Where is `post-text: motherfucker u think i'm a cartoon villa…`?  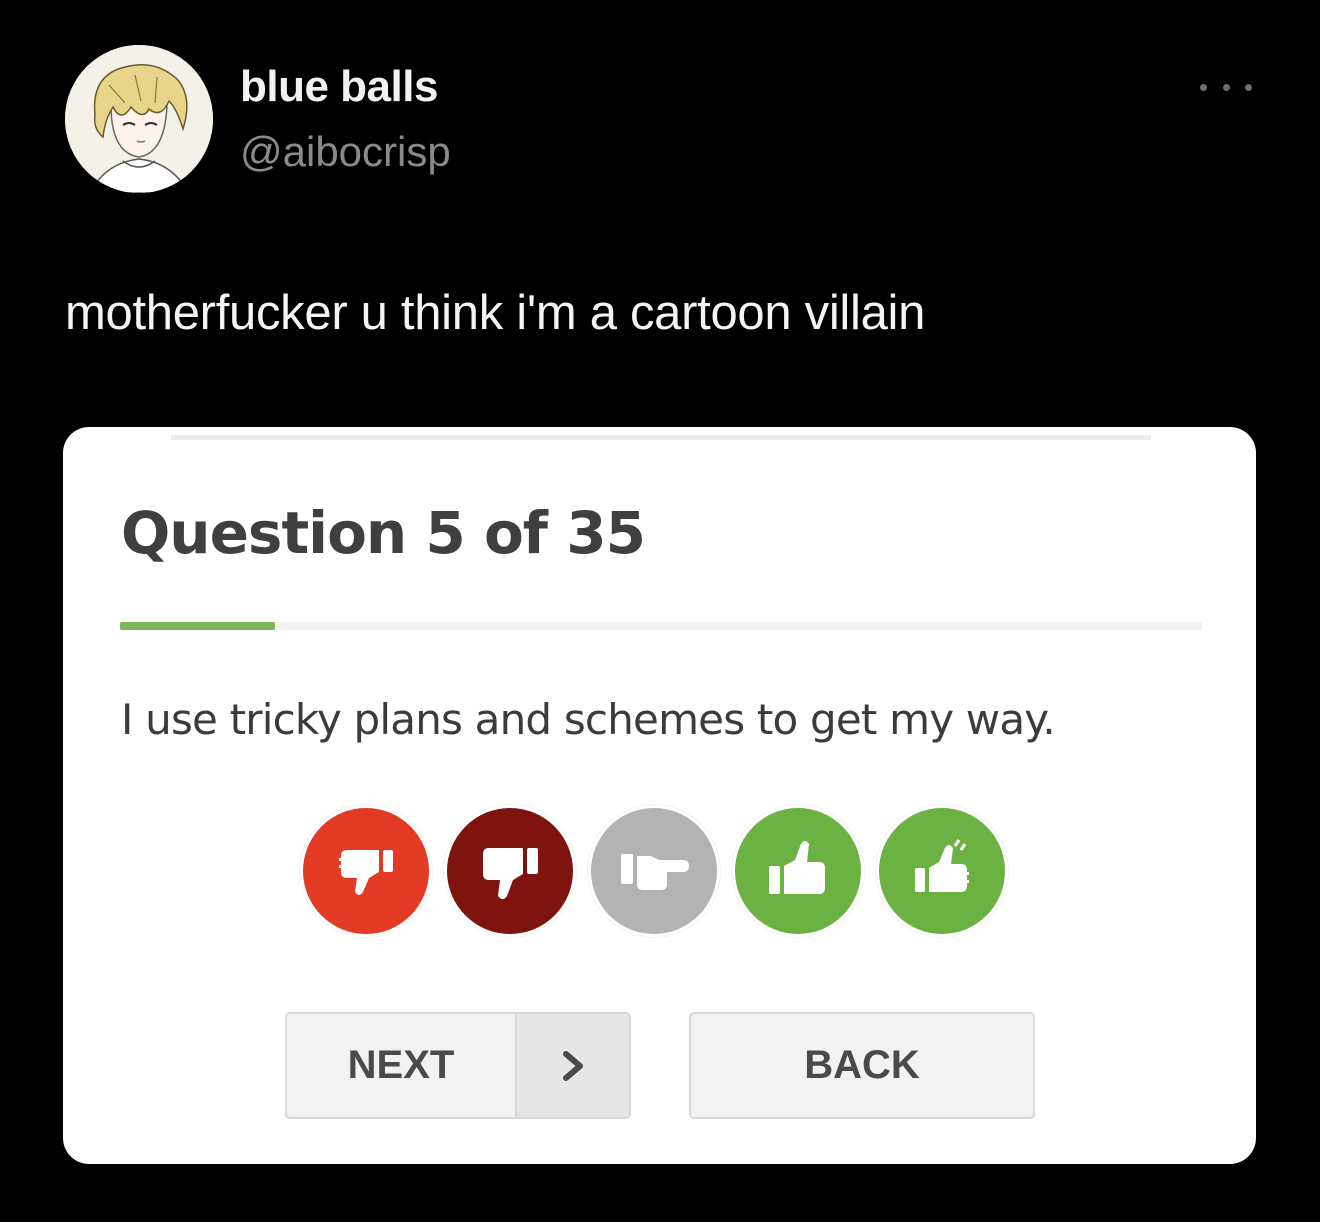 post-text: motherfucker u think i'm a cartoon villa… is located at coordinates (495, 313).